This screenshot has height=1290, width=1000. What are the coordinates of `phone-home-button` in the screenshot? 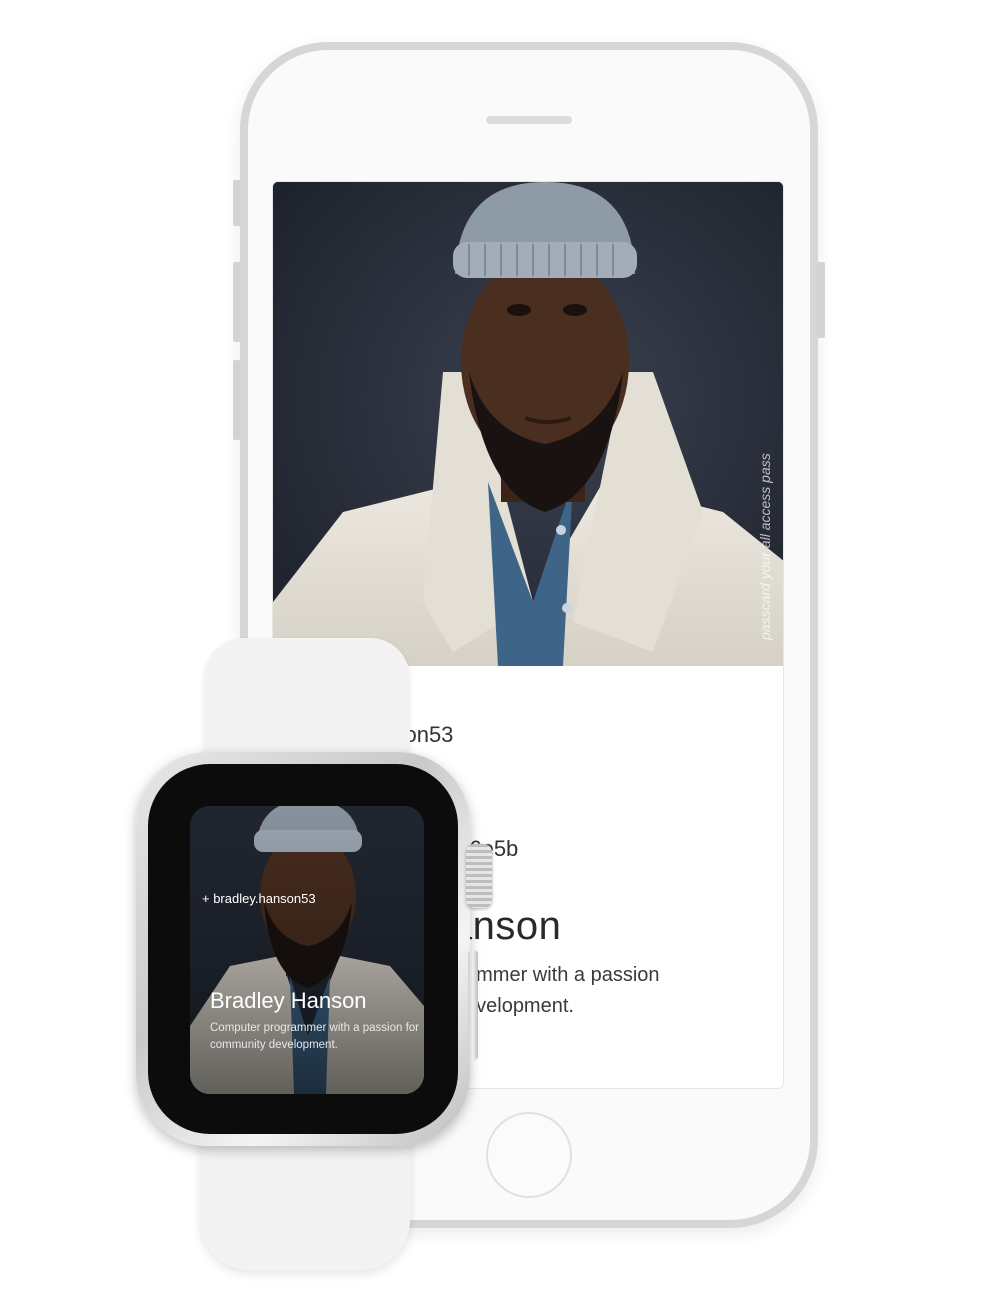 It's located at (529, 1155).